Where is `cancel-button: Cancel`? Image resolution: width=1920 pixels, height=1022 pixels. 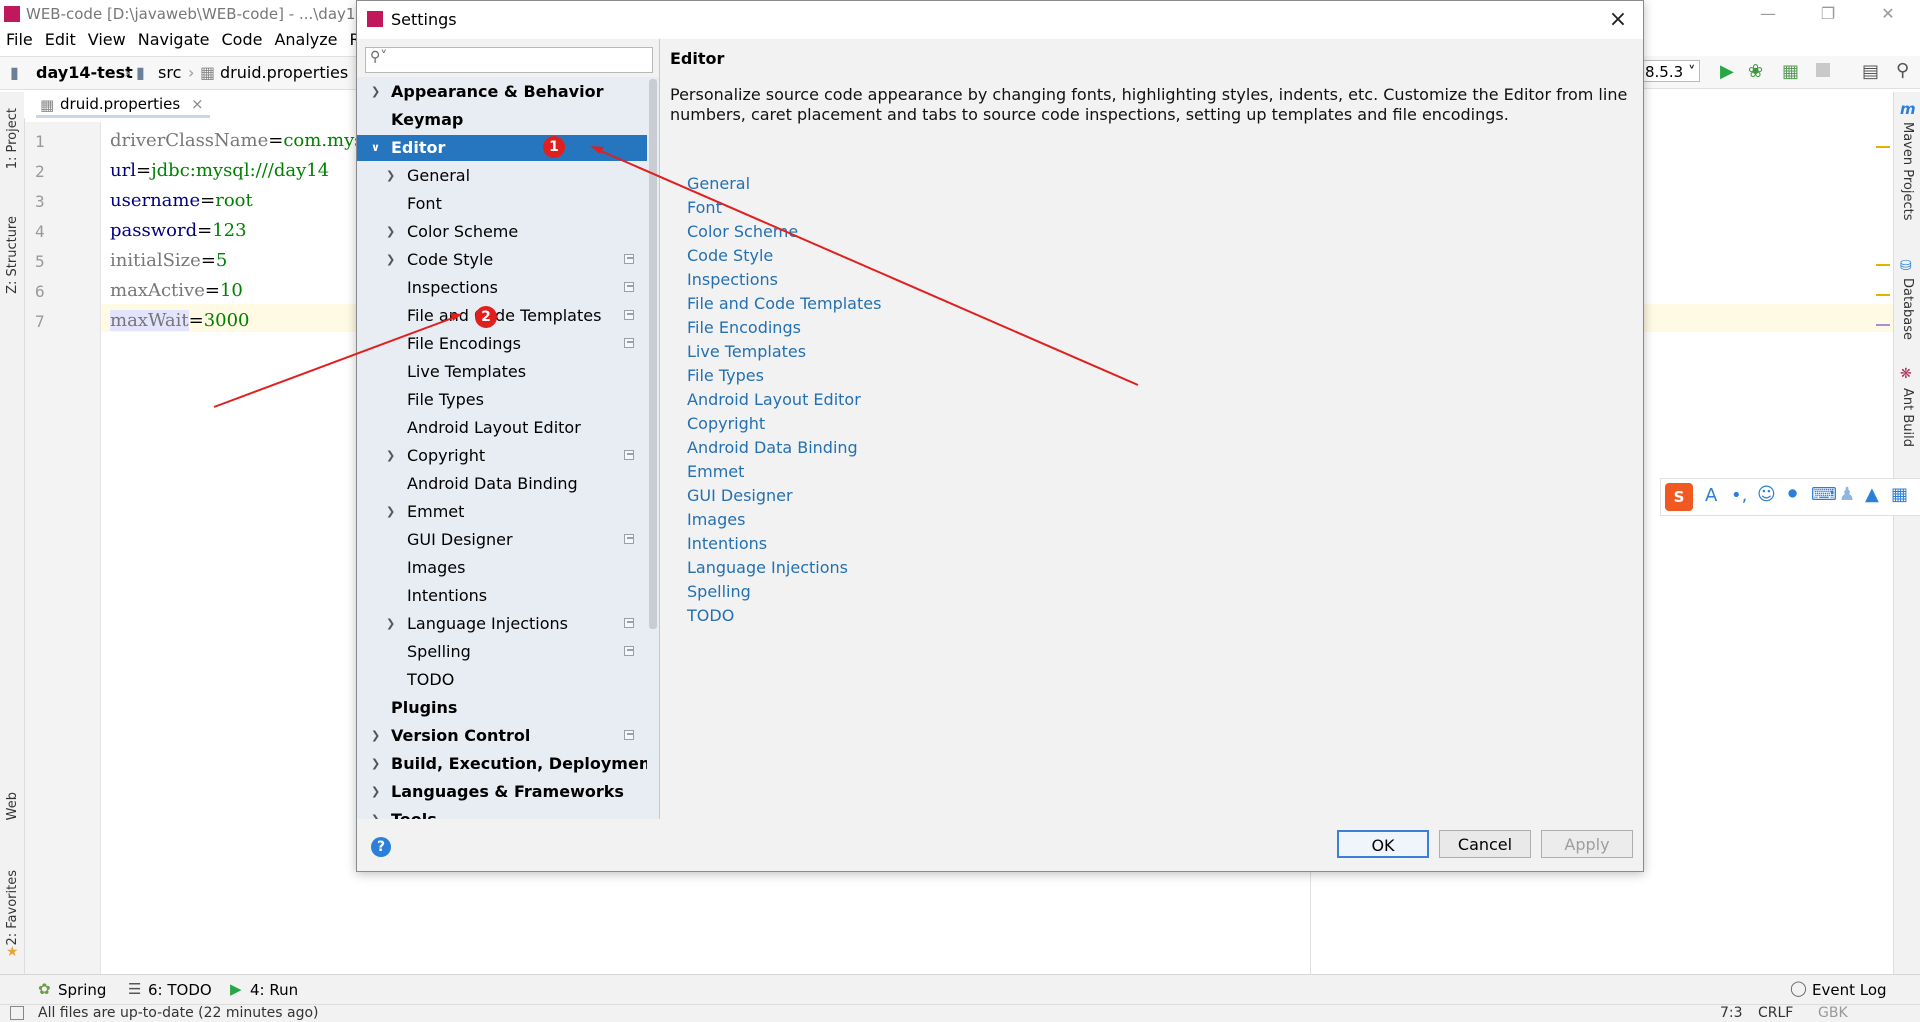 cancel-button: Cancel is located at coordinates (1485, 844).